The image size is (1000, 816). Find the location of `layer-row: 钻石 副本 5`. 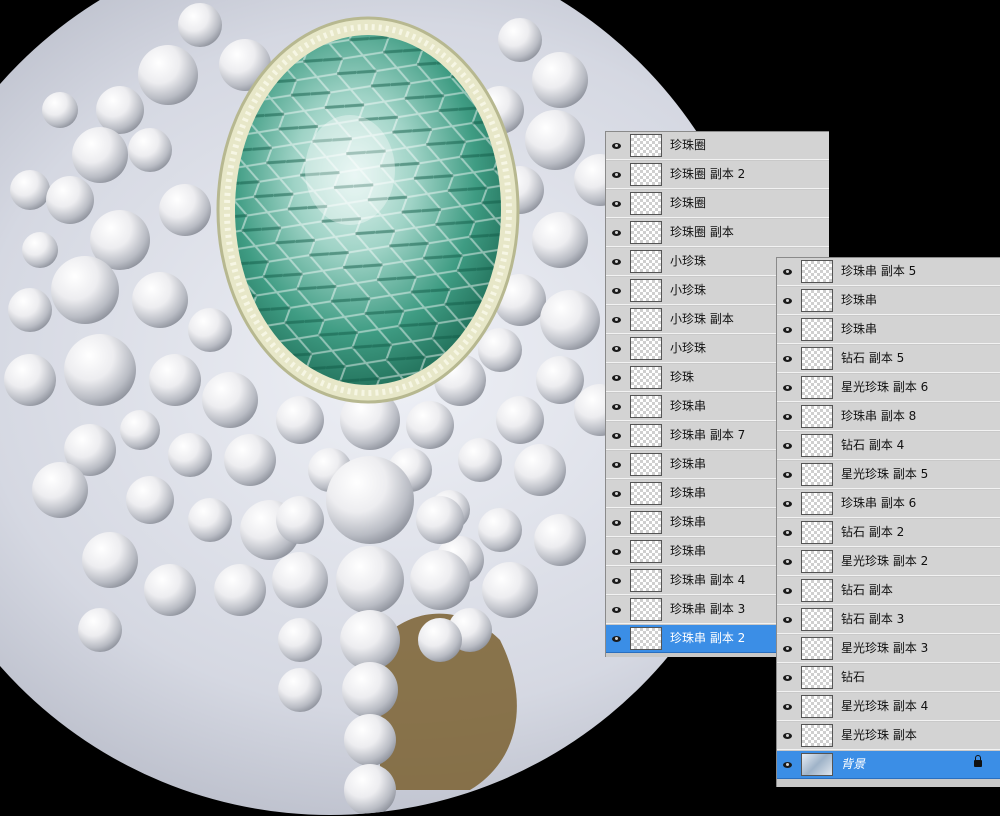

layer-row: 钻石 副本 5 is located at coordinates (888, 359).